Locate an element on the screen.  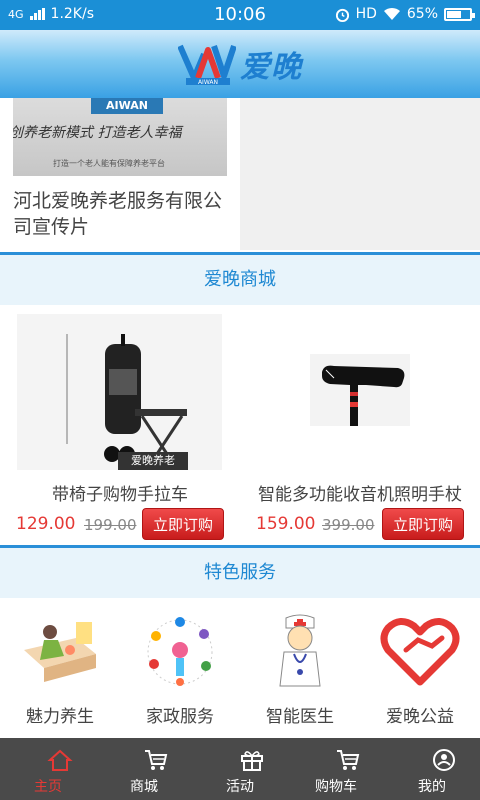
product-price: 159.00 is located at coordinates (286, 524).